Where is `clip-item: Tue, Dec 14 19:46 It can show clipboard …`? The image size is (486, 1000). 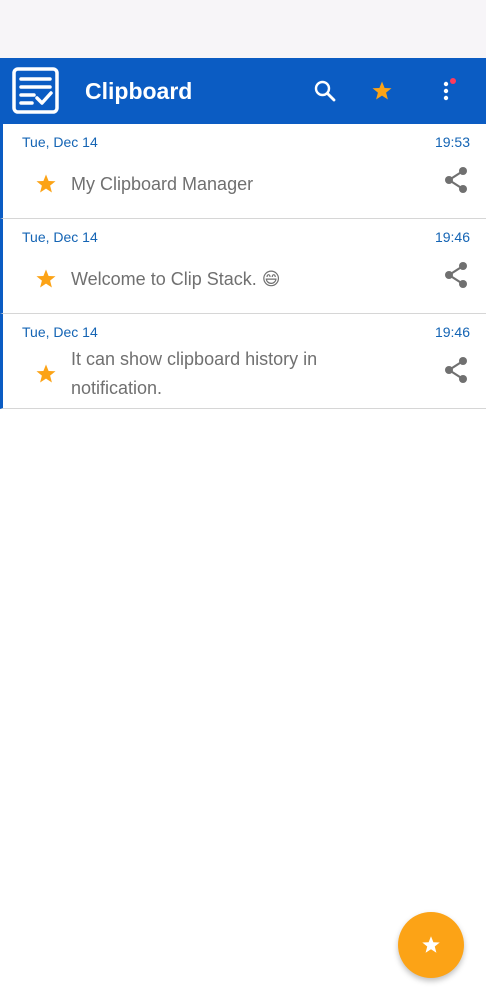
clip-item: Tue, Dec 14 19:46 It can show clipboard … is located at coordinates (243, 361).